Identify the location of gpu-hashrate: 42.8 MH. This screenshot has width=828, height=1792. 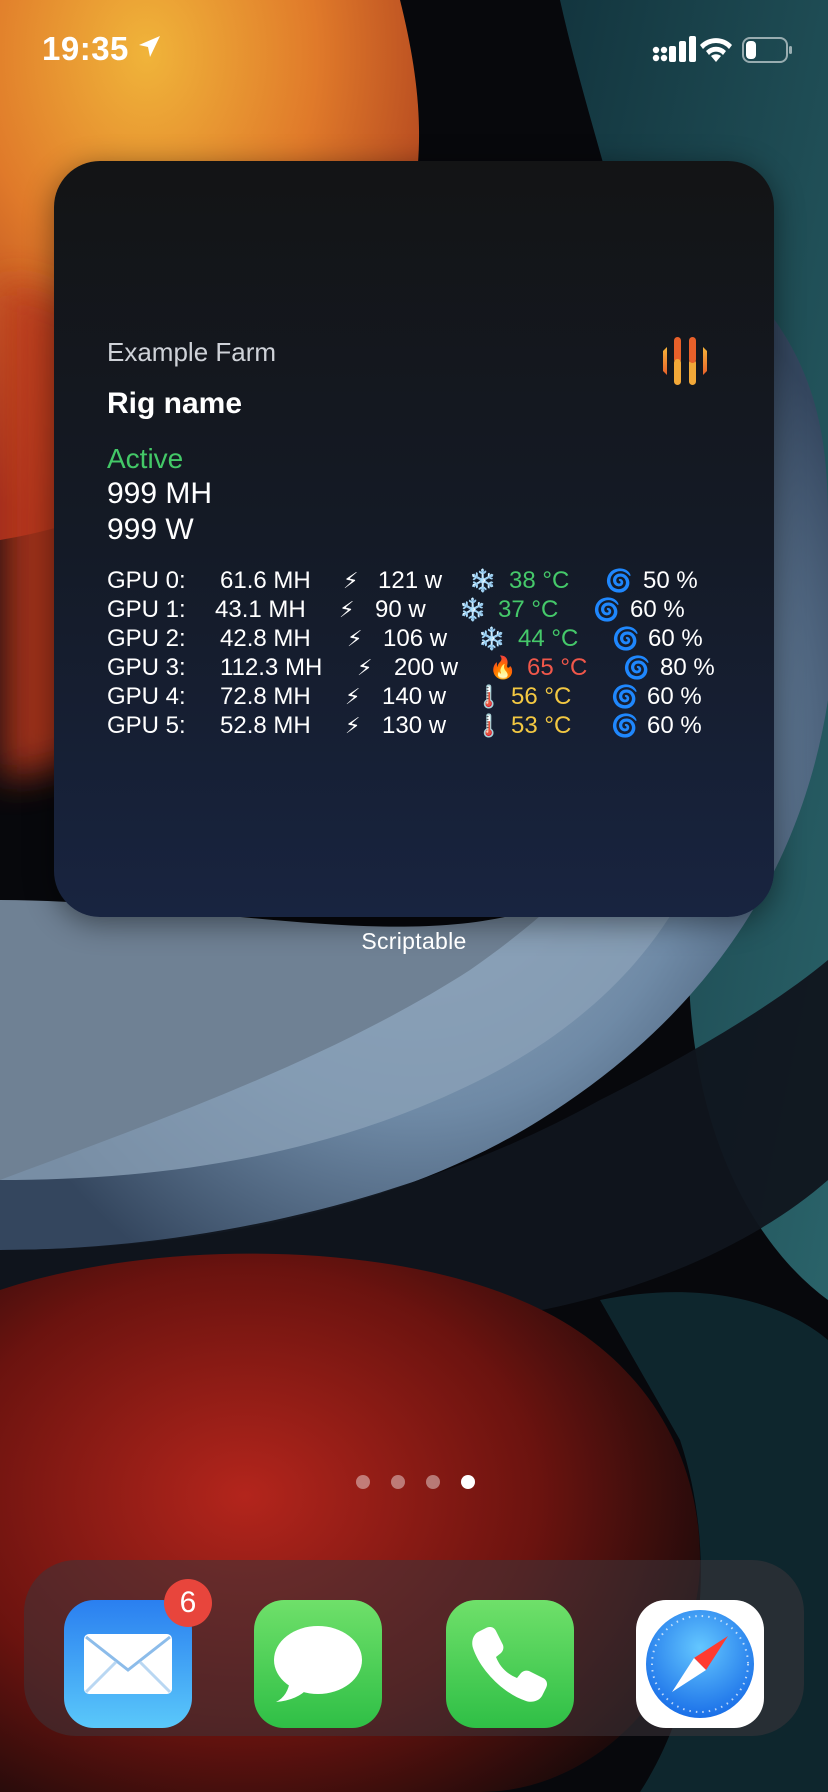
(265, 638).